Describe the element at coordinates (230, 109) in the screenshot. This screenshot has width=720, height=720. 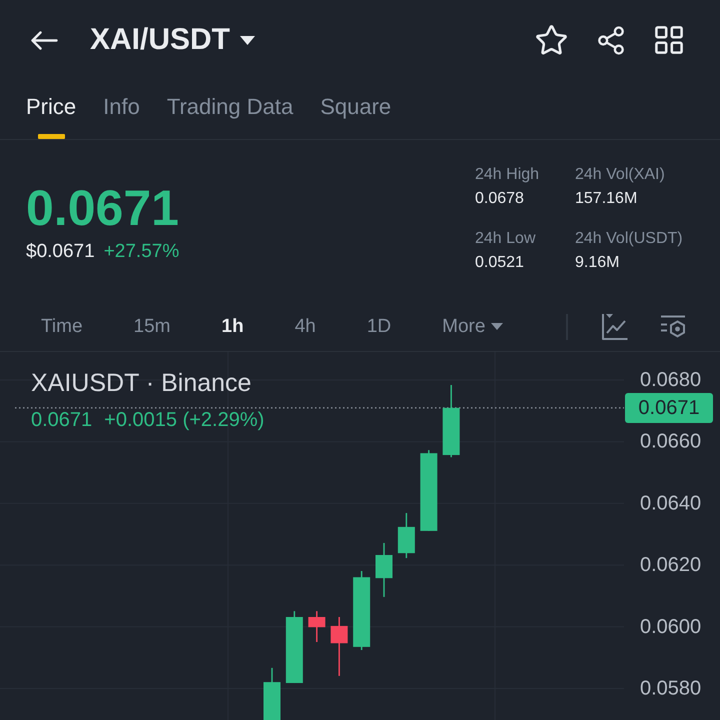
I see `tab: Trading Data` at that location.